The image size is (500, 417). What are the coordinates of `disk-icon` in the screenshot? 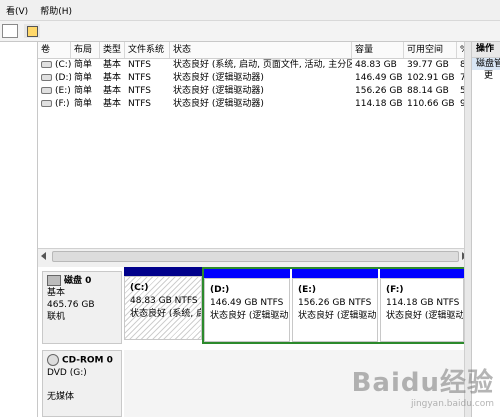 It's located at (54, 280).